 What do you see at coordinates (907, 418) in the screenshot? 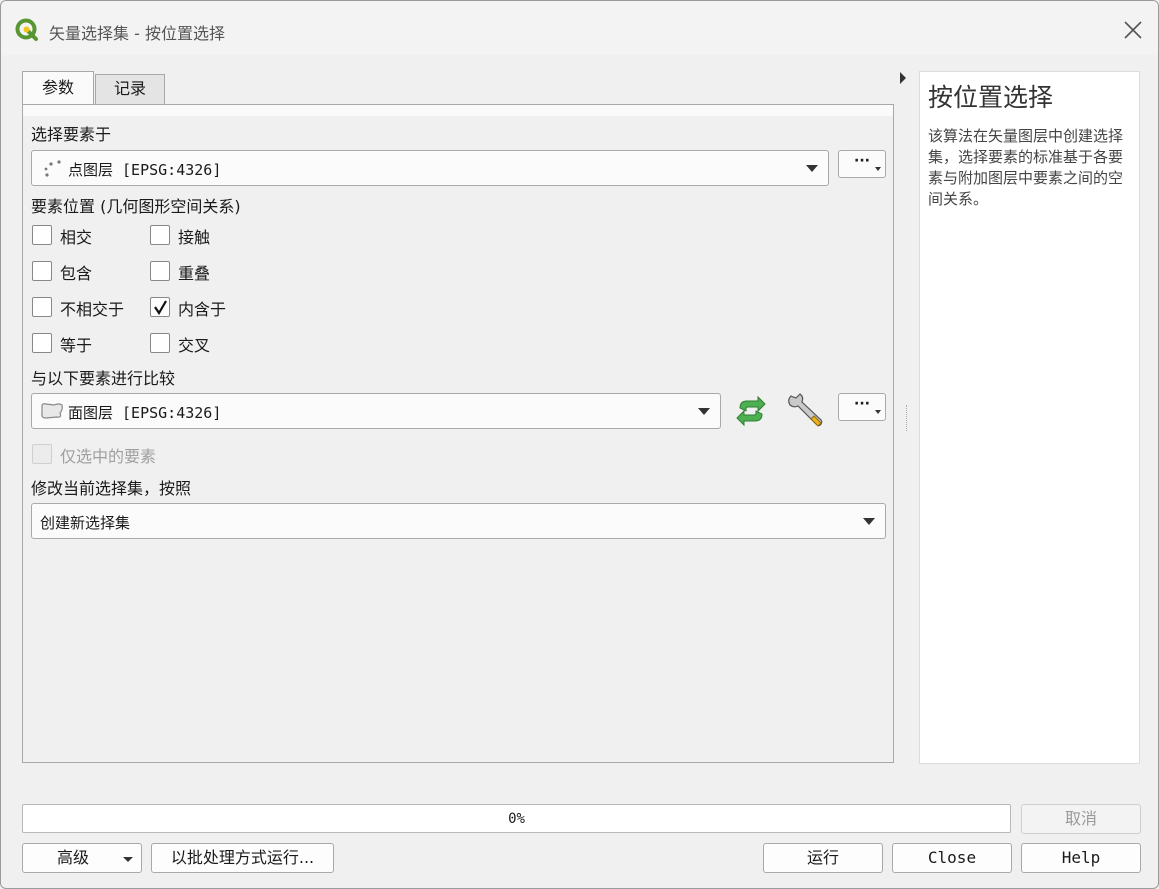
I see `splitter-handle` at bounding box center [907, 418].